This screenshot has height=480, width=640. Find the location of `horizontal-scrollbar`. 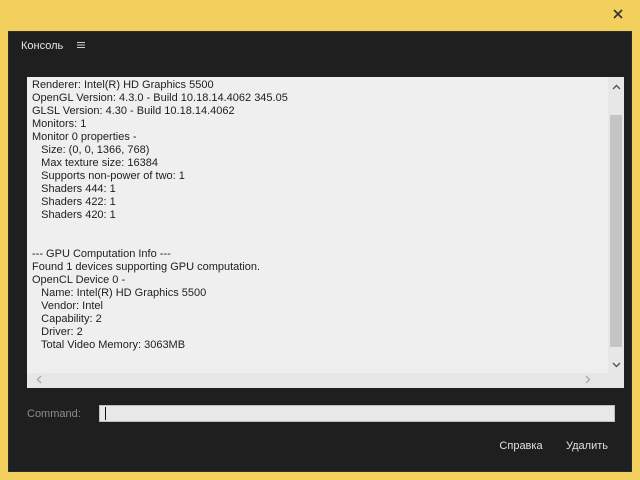

horizontal-scrollbar is located at coordinates (317, 380).